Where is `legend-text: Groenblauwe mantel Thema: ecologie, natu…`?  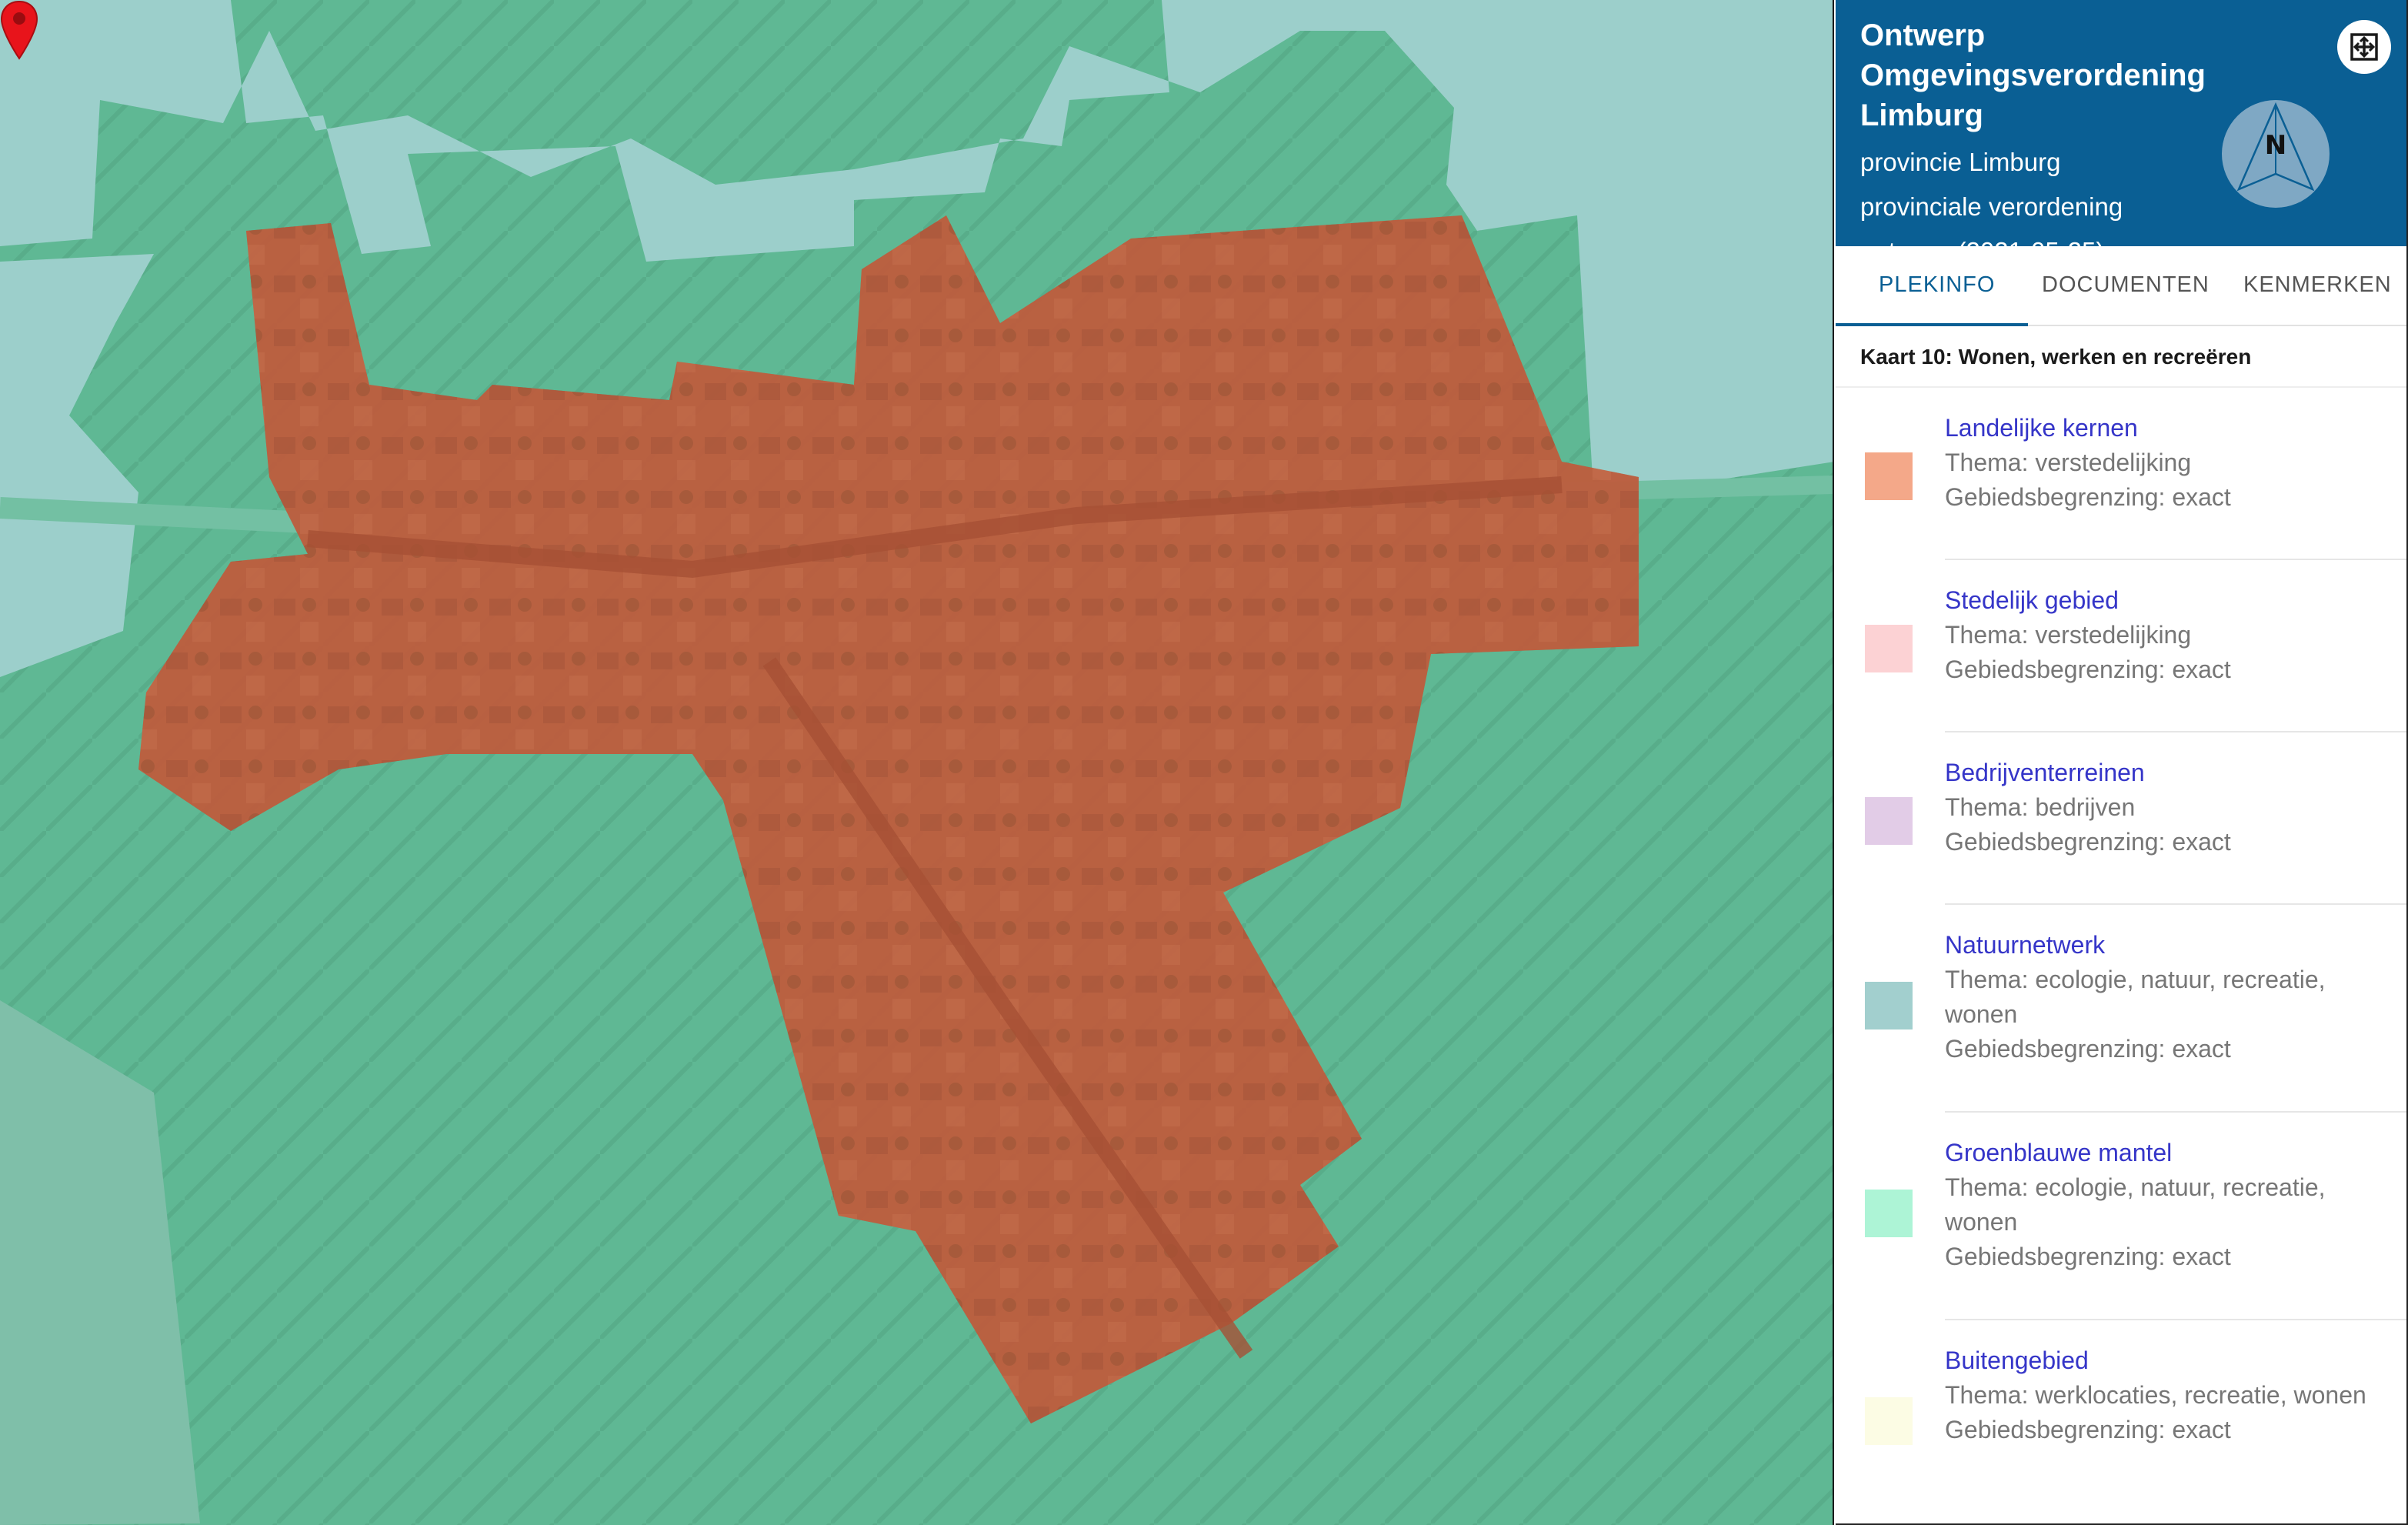 legend-text: Groenblauwe mantel Thema: ecologie, natu… is located at coordinates (2168, 1205).